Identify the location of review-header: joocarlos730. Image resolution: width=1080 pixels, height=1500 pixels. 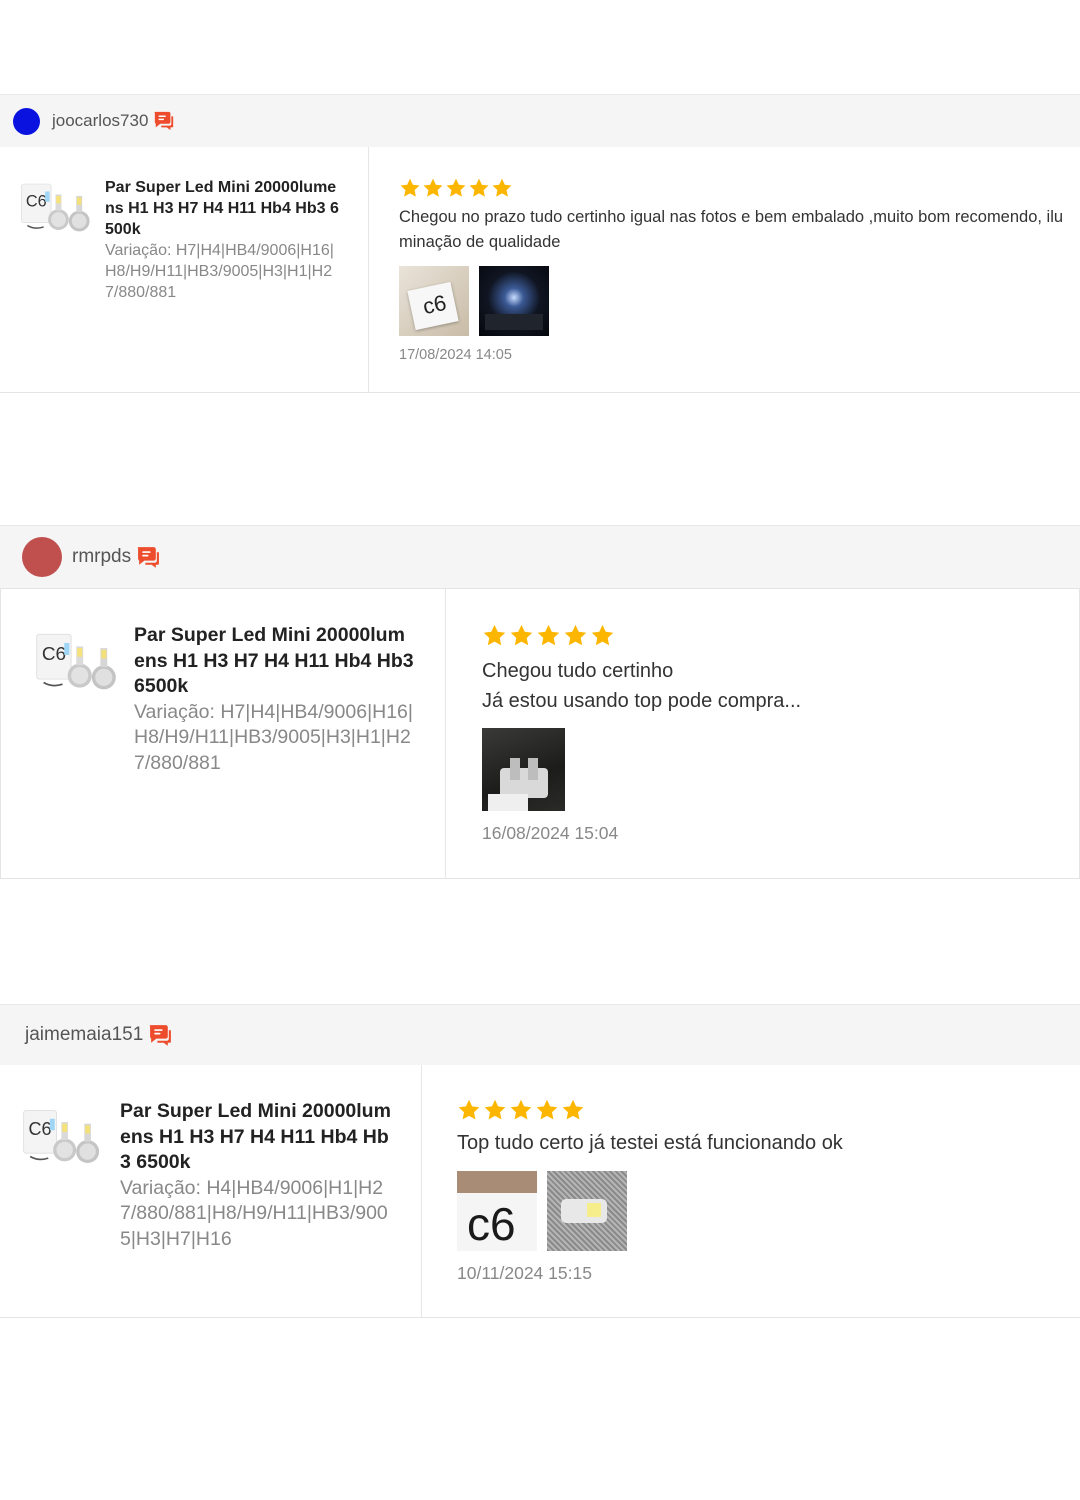
(540, 120).